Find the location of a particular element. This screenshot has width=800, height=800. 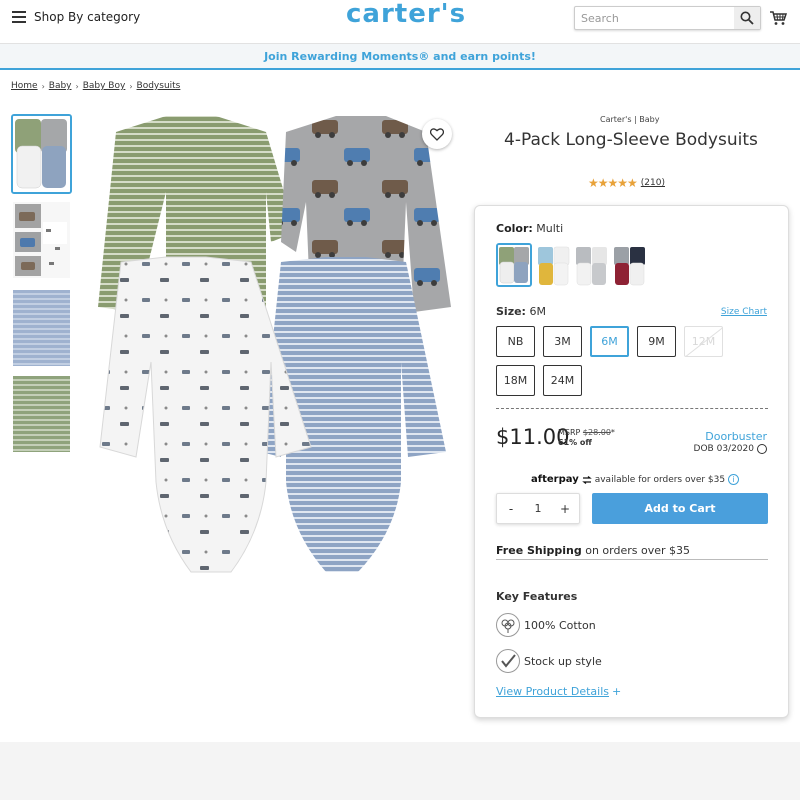

increase-quantity-button: + is located at coordinates (565, 509).